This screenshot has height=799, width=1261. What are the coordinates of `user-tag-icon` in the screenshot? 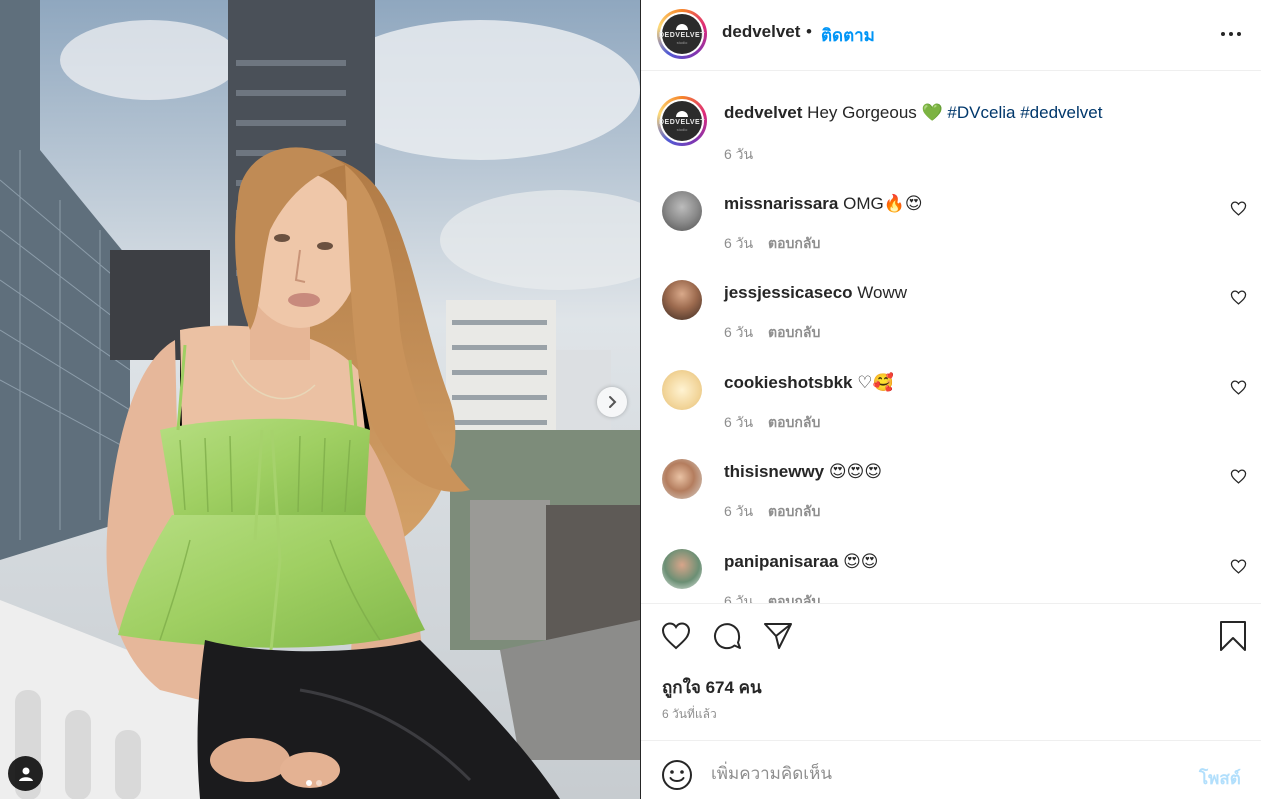 It's located at (25, 774).